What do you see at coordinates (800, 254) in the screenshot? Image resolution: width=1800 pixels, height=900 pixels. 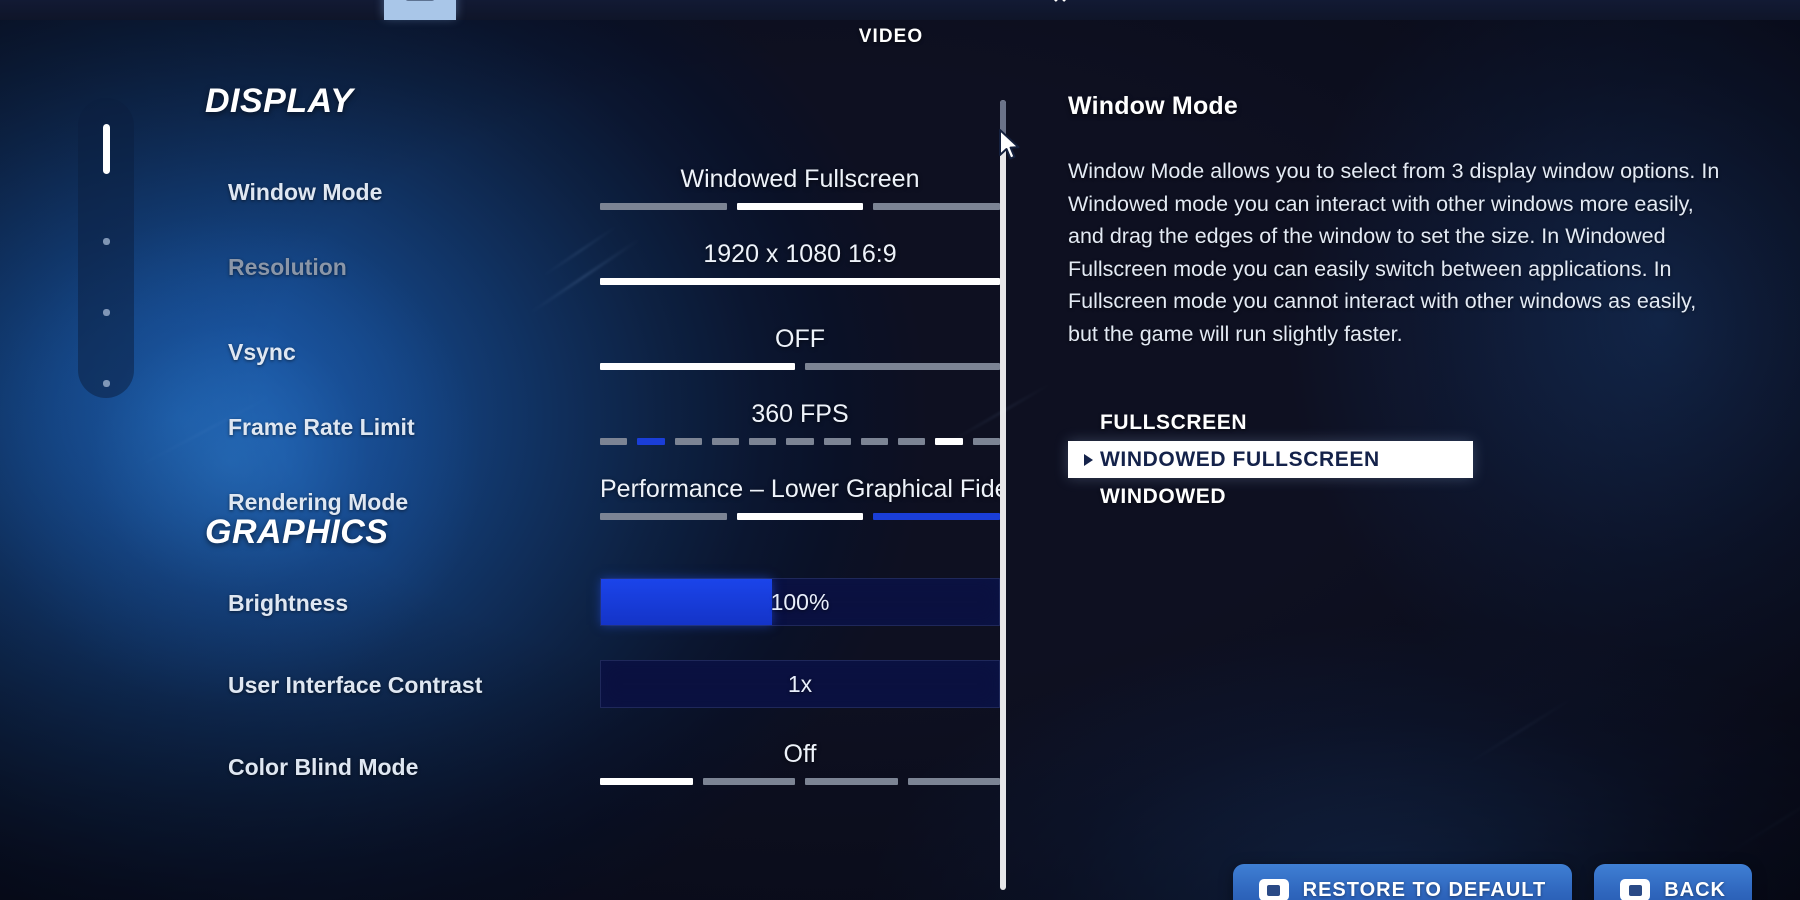 I see `setting-value: 1920 x 1080 16:9` at bounding box center [800, 254].